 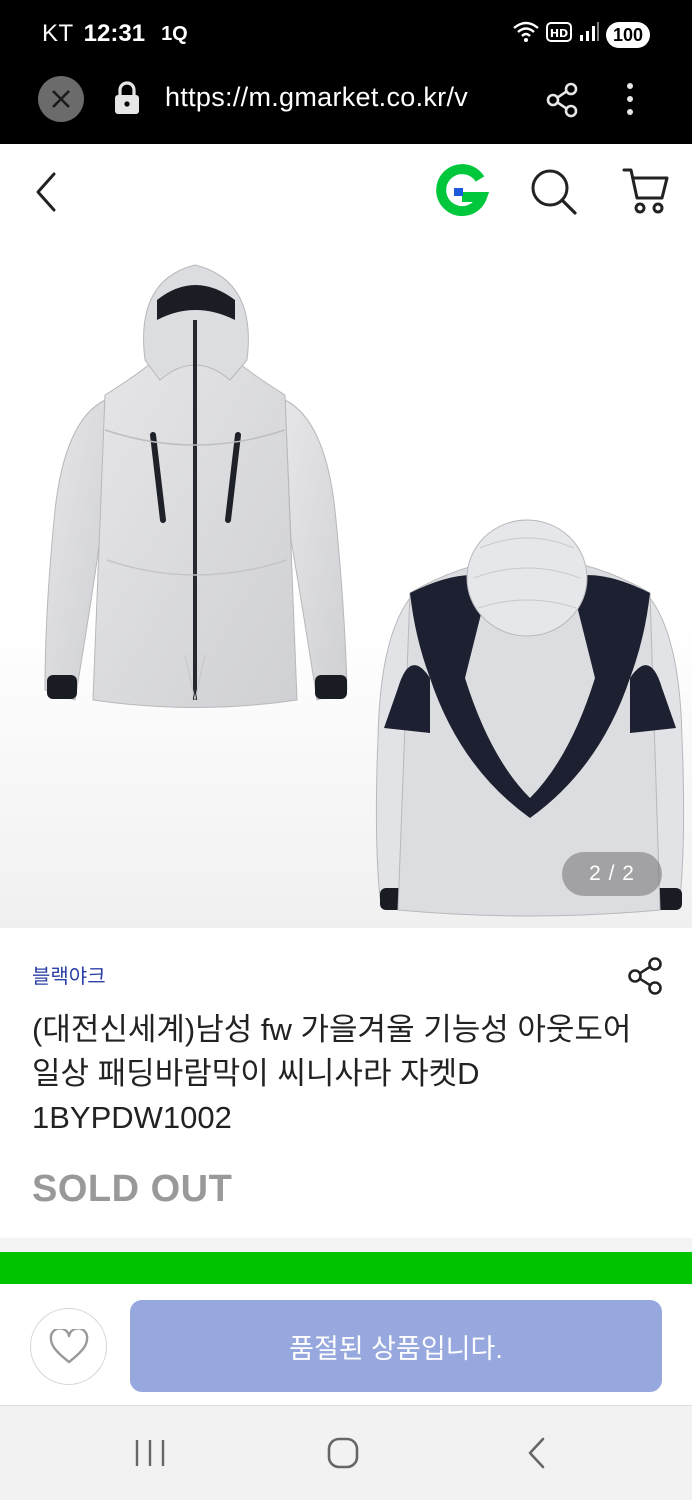 I want to click on signal-icon, so click(x=589, y=34).